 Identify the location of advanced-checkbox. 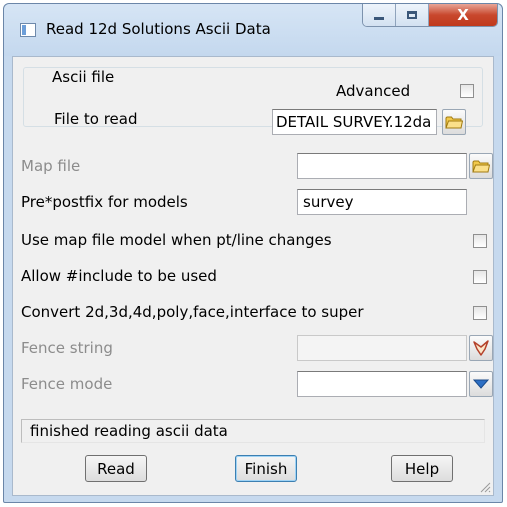
(467, 91).